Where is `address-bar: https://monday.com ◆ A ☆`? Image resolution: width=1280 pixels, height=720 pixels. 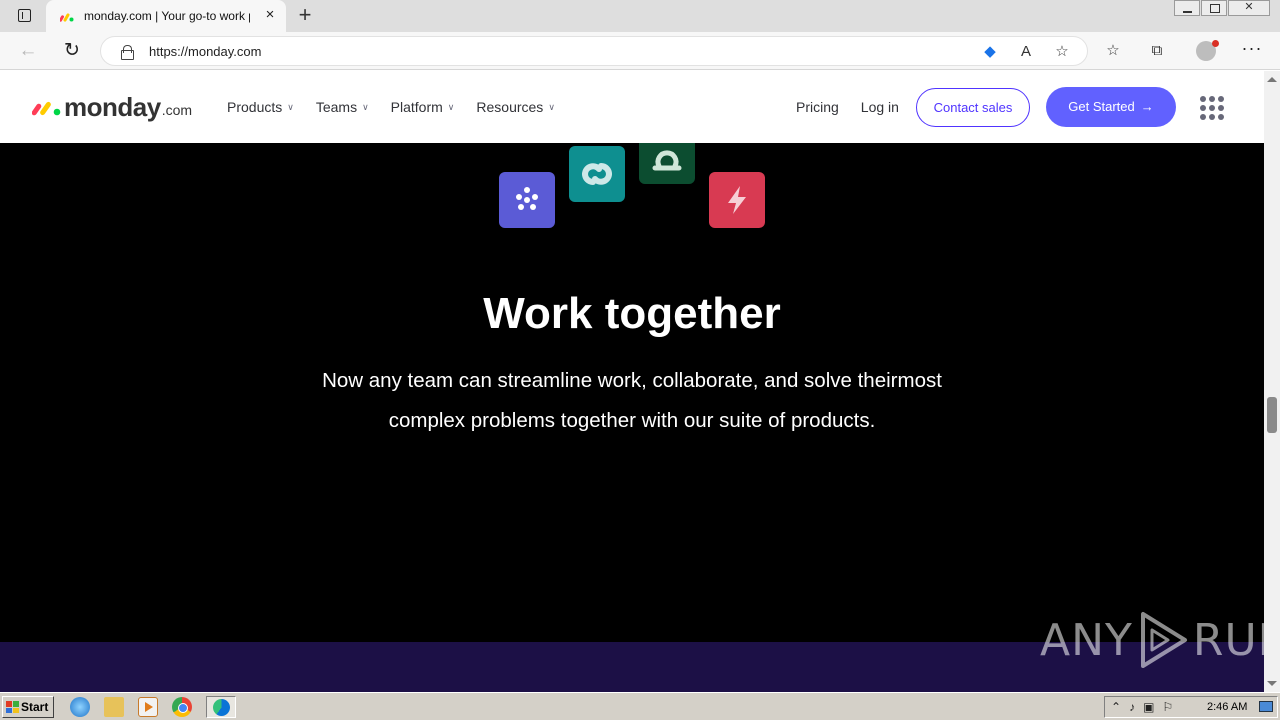
address-bar: https://monday.com ◆ A ☆ is located at coordinates (594, 51).